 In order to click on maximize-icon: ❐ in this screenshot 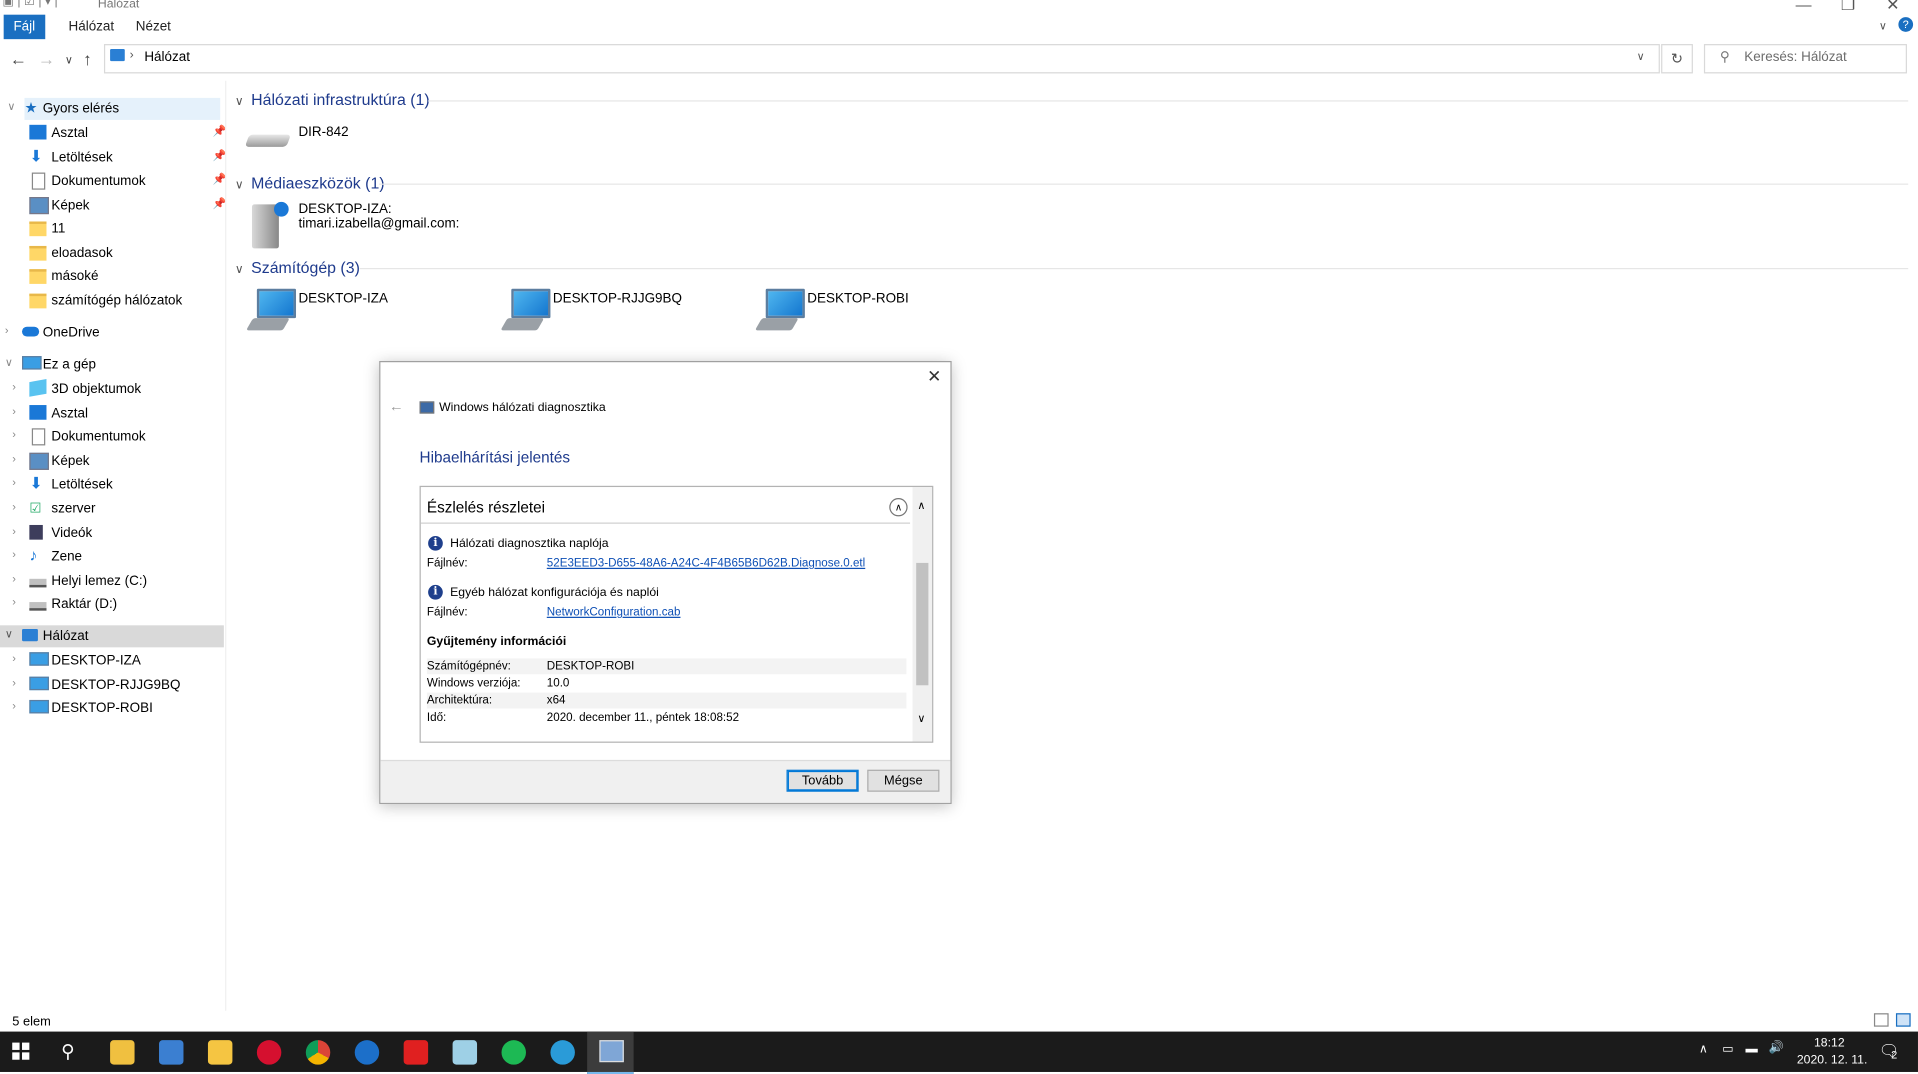, I will do `click(1848, 7)`.